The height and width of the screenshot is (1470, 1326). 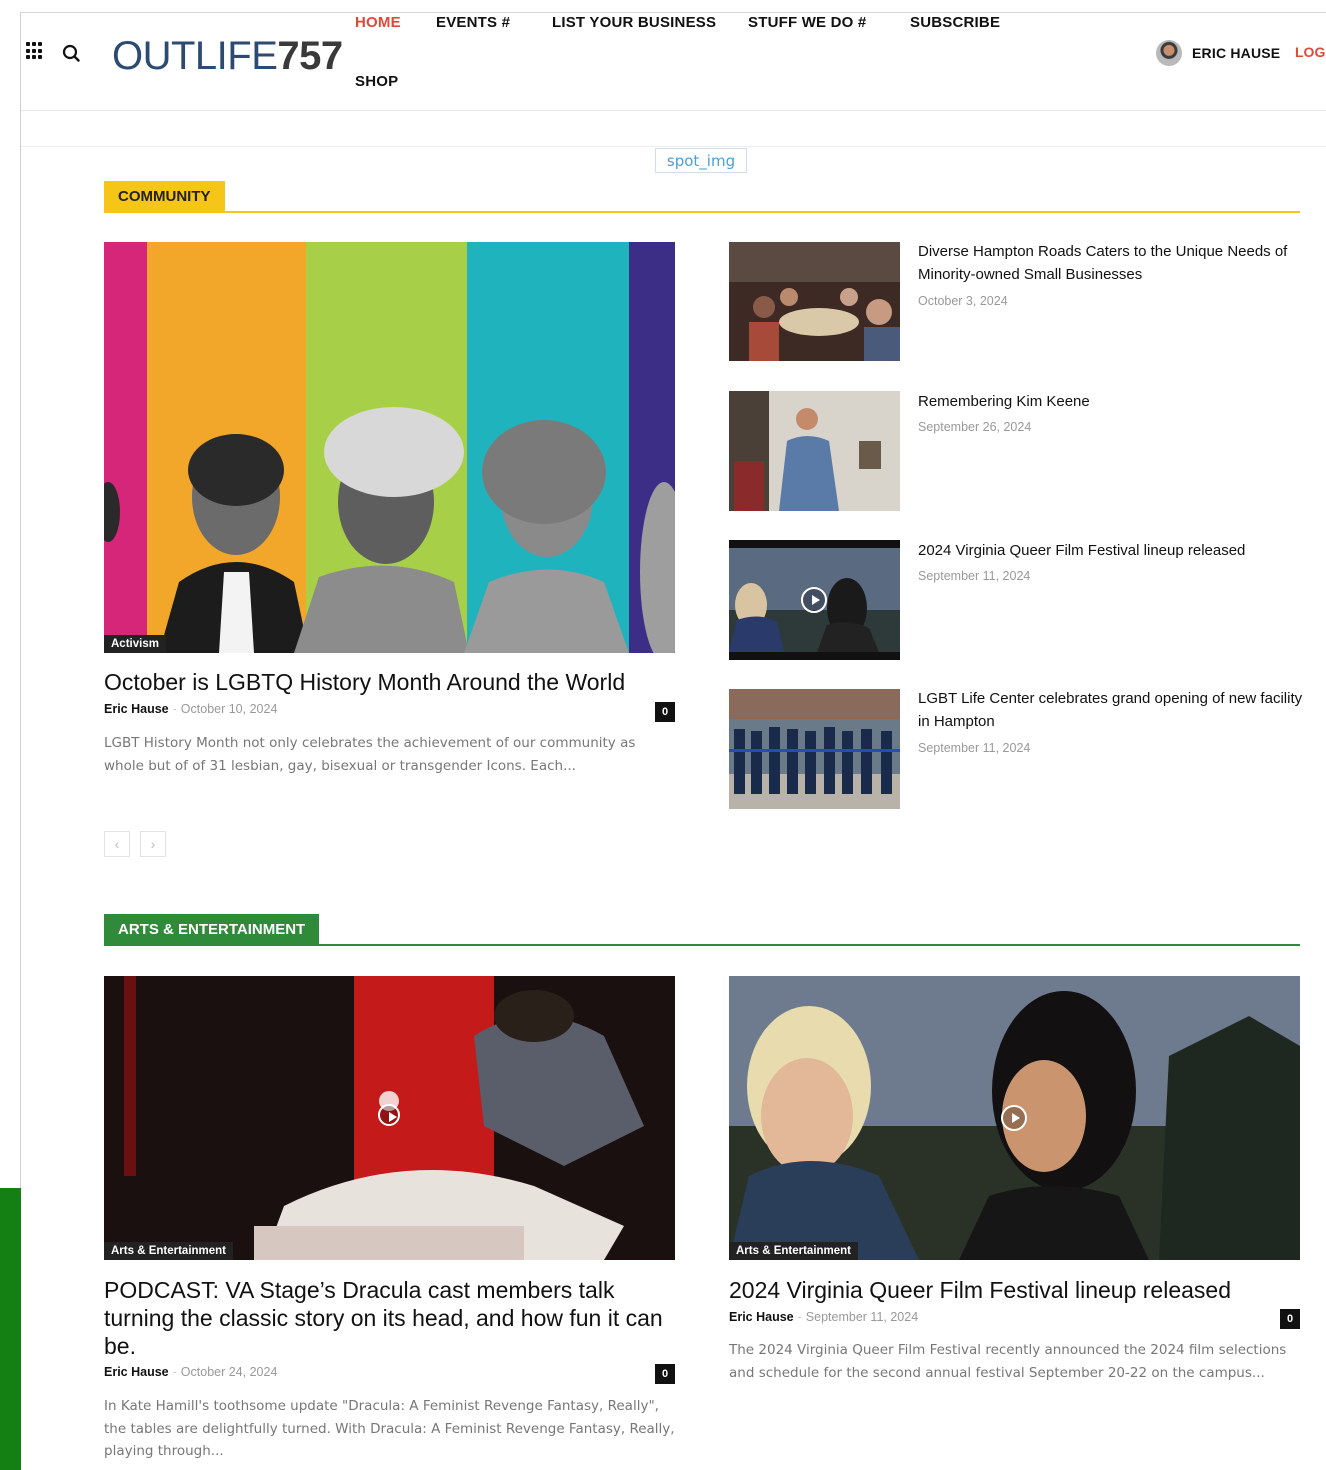 What do you see at coordinates (963, 301) in the screenshot?
I see `side-post-date: October 3, 2024` at bounding box center [963, 301].